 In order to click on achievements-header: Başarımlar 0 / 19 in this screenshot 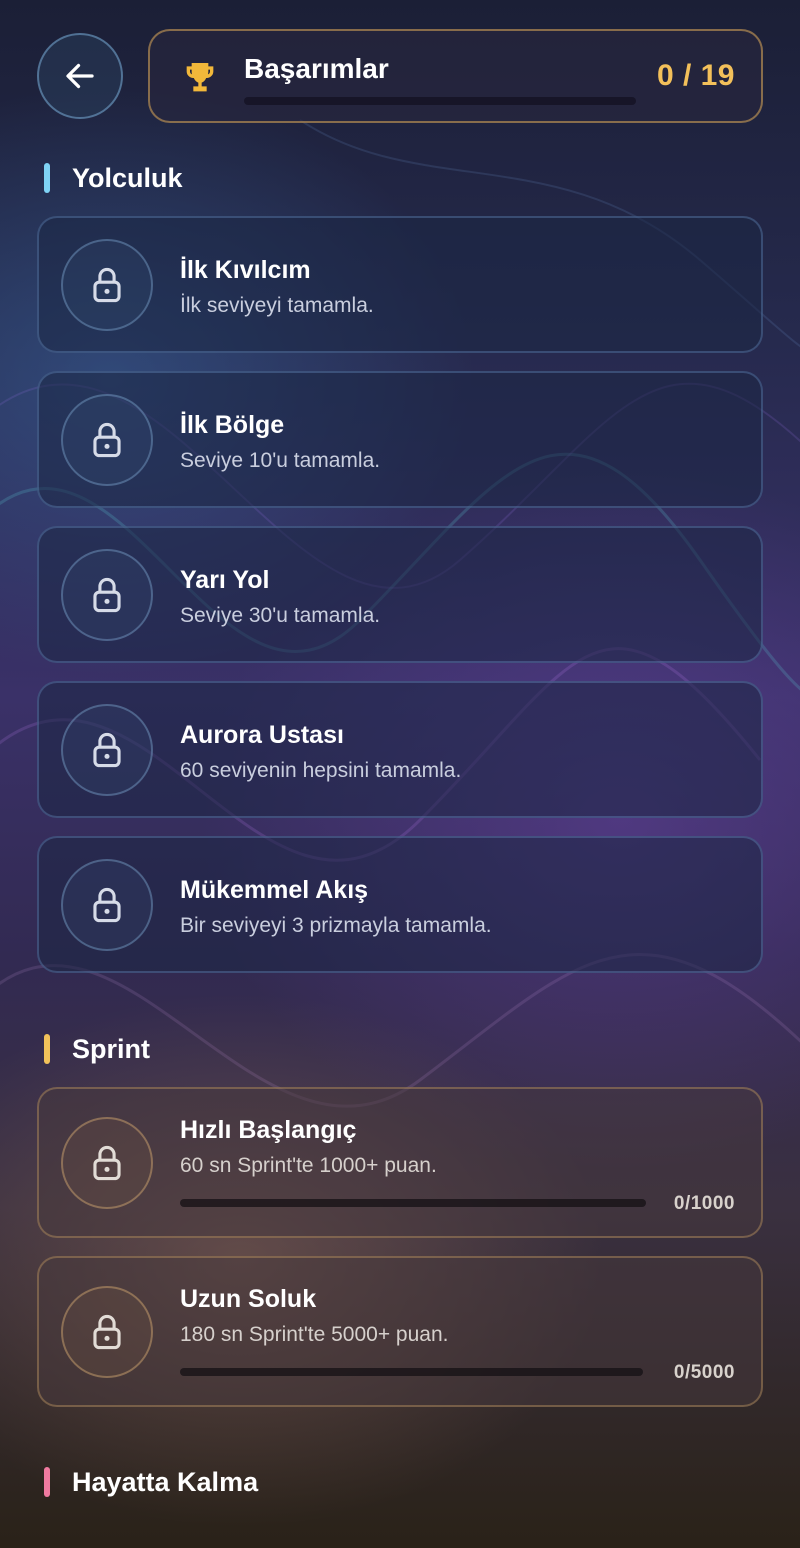, I will do `click(455, 76)`.